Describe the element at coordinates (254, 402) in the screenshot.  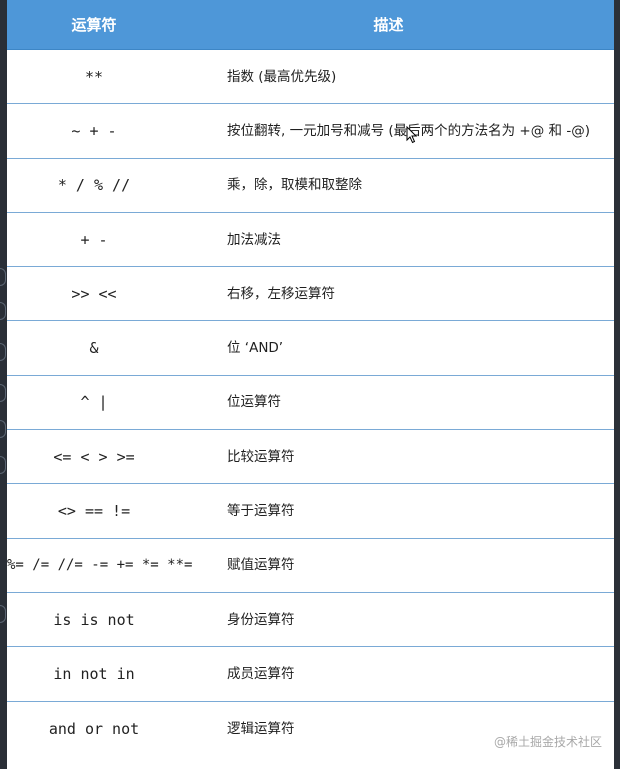
I see `description-cell: 位运算符` at that location.